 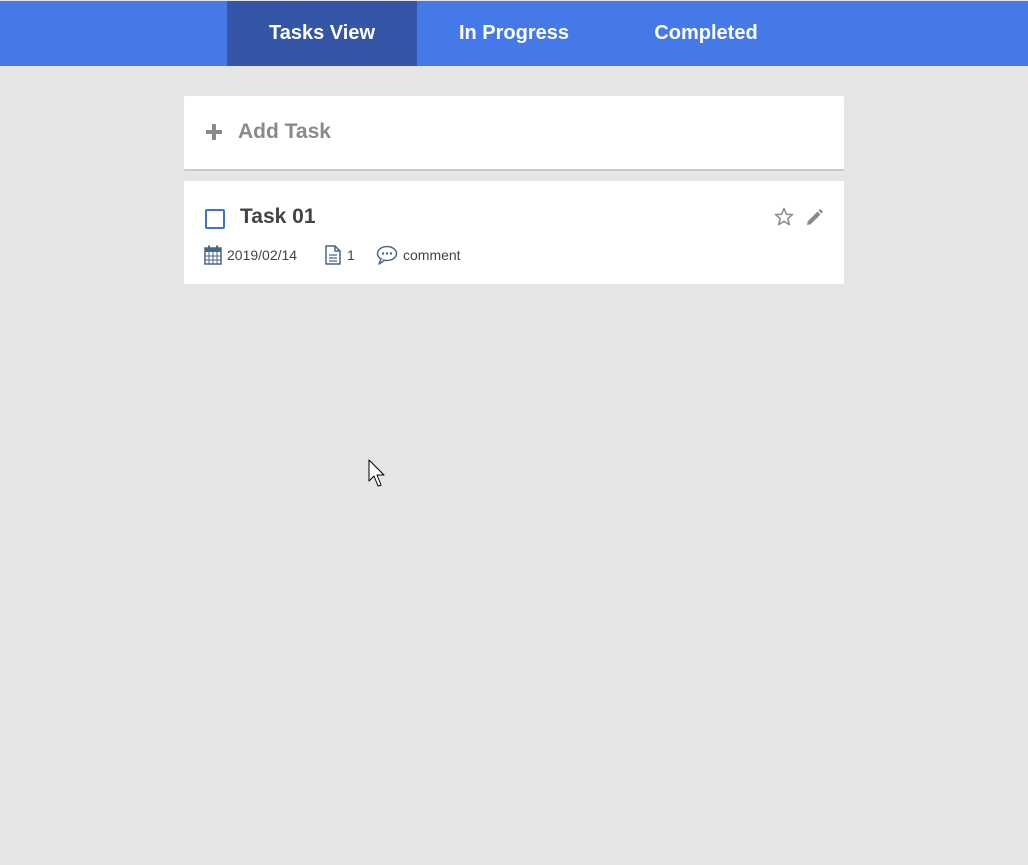 I want to click on task-files: 1, so click(x=339, y=255).